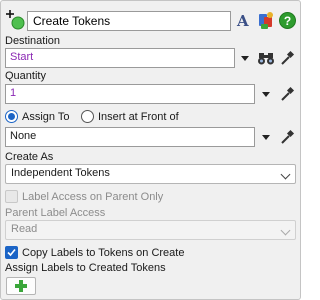 The height and width of the screenshot is (300, 320). What do you see at coordinates (266, 94) in the screenshot?
I see `quantity-dropdown-arrow-icon` at bounding box center [266, 94].